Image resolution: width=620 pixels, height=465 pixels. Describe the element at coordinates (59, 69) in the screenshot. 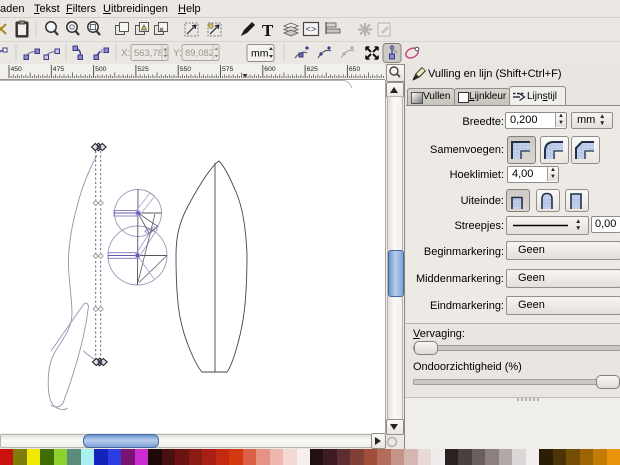

I see `svg-text: 475` at that location.